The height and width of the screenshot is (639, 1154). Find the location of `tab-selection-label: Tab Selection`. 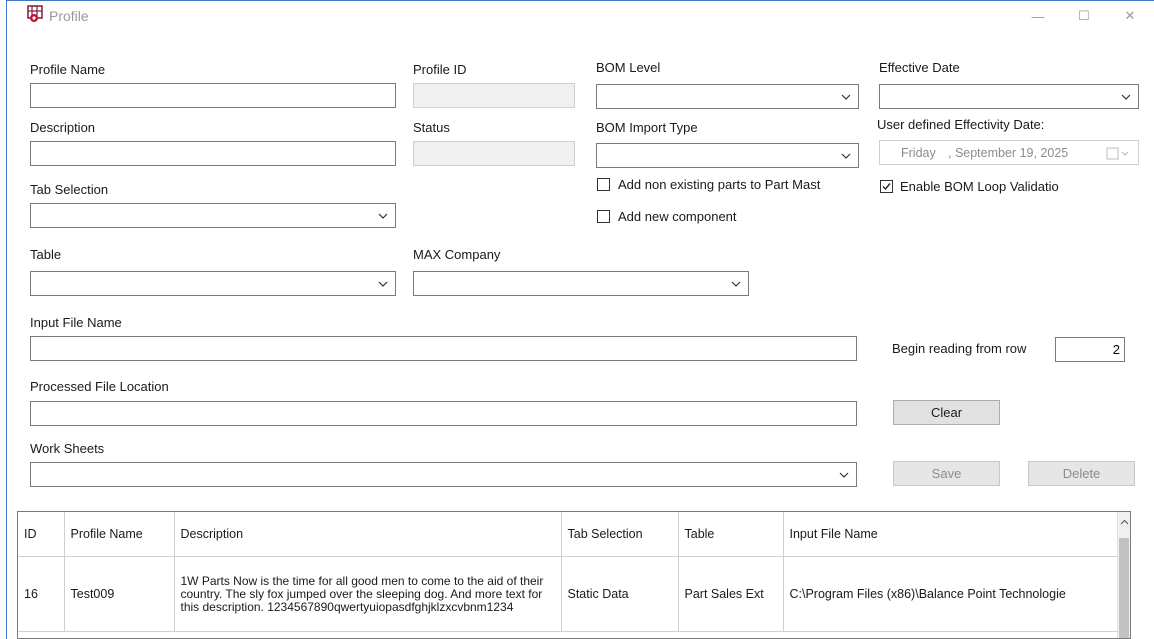

tab-selection-label: Tab Selection is located at coordinates (69, 189).